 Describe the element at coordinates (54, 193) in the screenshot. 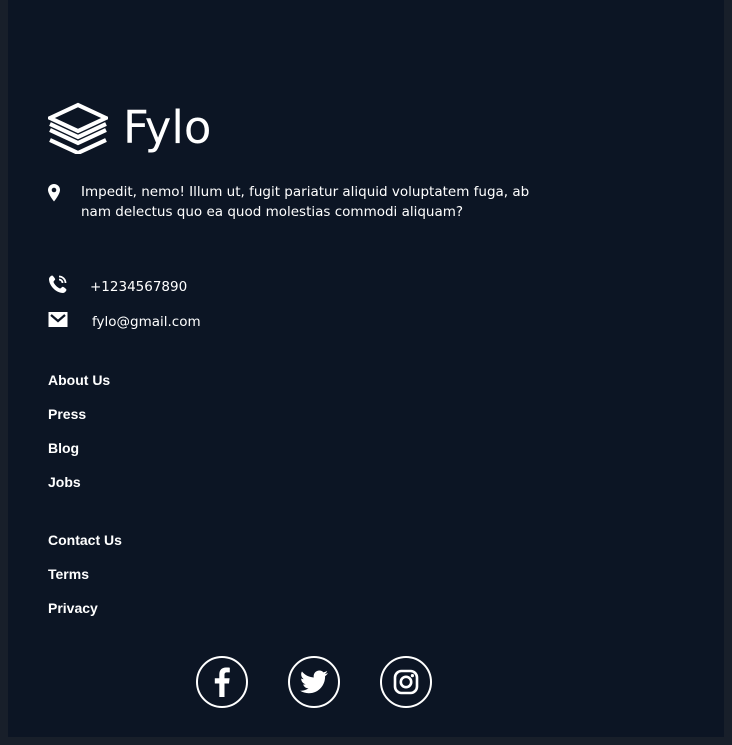

I see `location-pin-icon` at that location.